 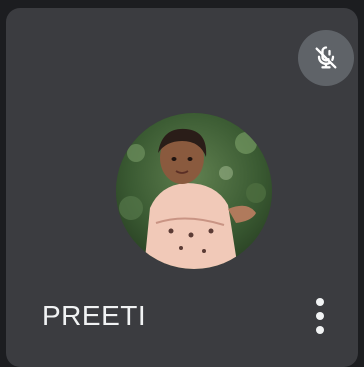 I want to click on more-vertical-icon, so click(x=320, y=302).